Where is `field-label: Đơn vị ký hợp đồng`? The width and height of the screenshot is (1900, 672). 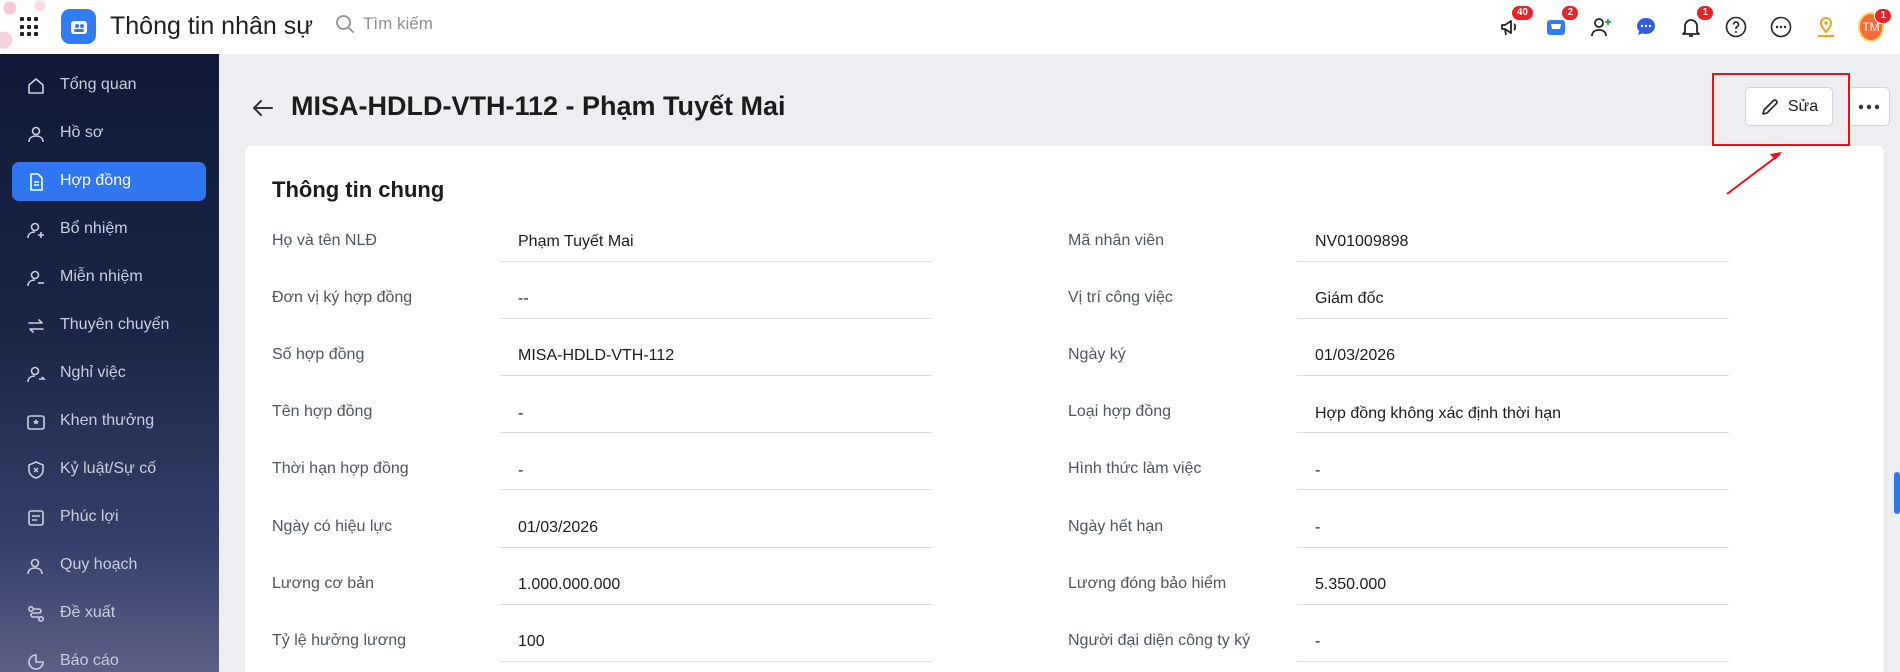 field-label: Đơn vị ký hợp đồng is located at coordinates (342, 297).